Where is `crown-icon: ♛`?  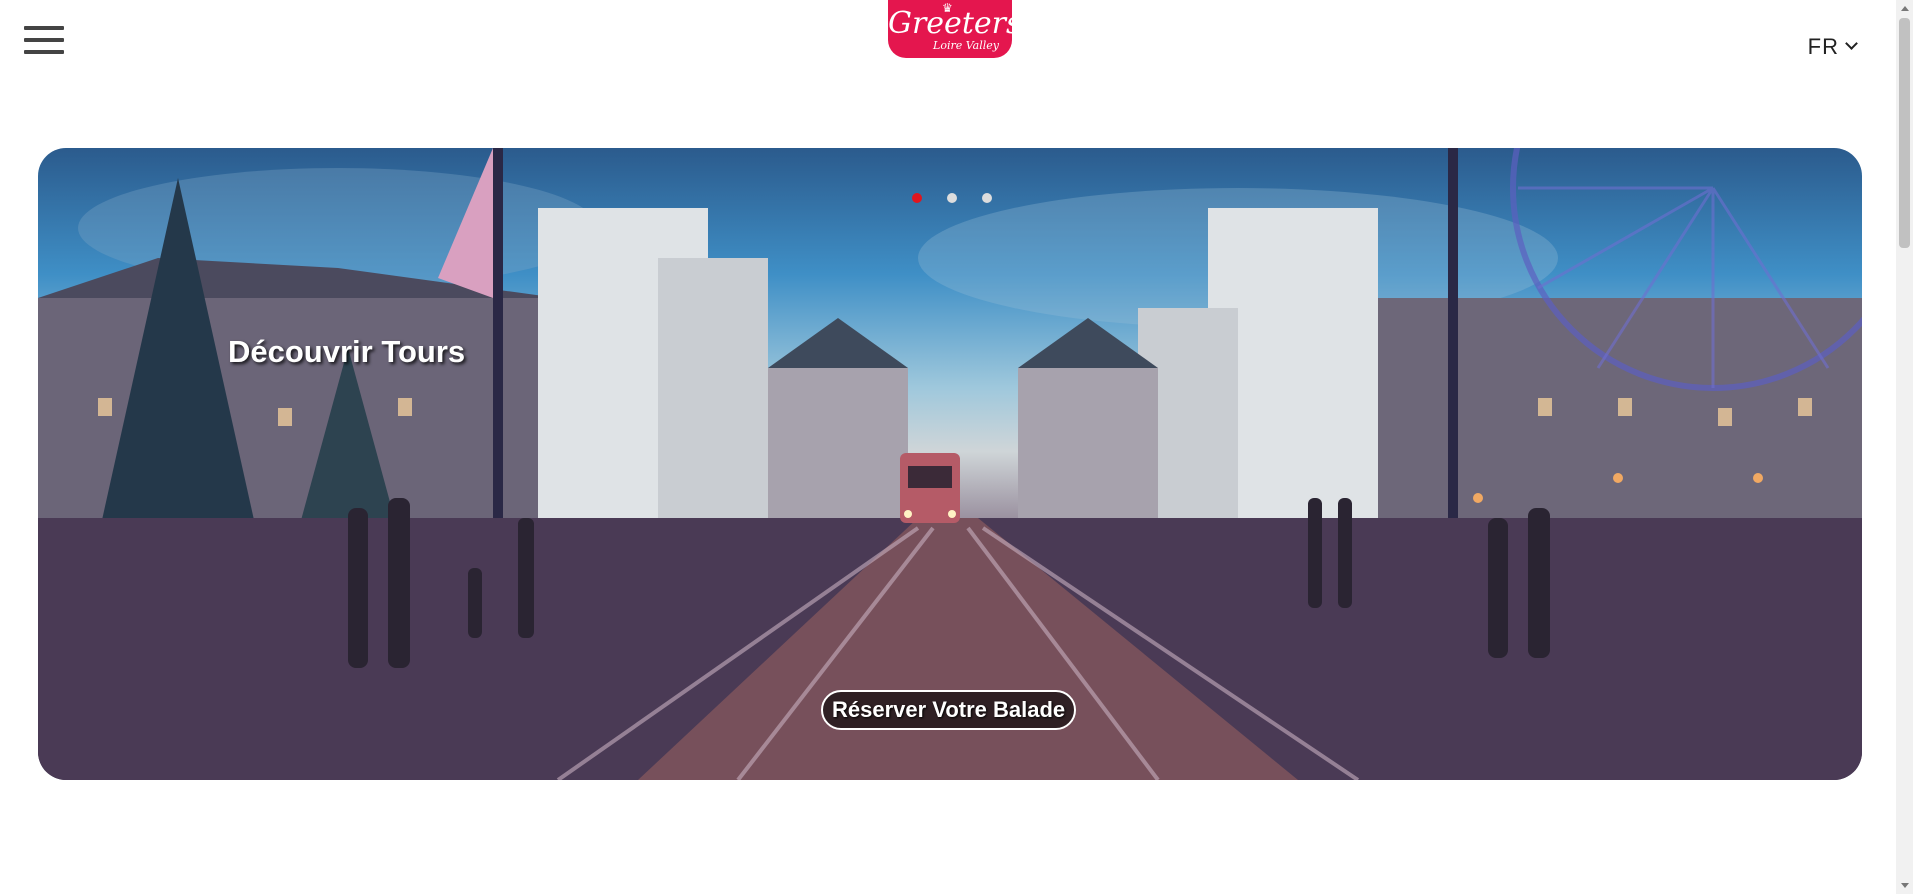 crown-icon: ♛ is located at coordinates (947, 8).